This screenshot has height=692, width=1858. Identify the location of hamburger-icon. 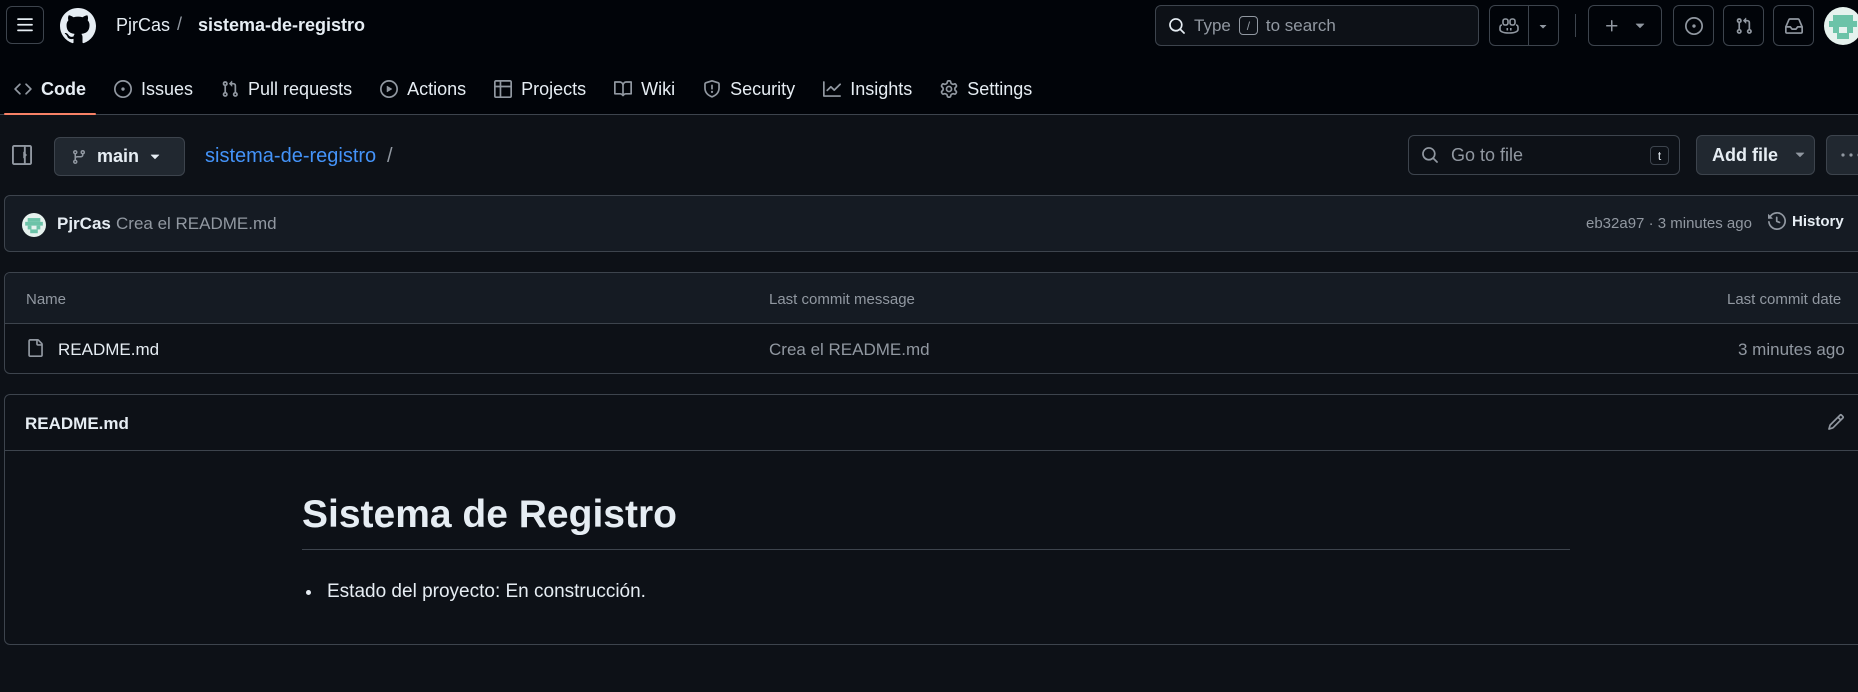
(25, 25).